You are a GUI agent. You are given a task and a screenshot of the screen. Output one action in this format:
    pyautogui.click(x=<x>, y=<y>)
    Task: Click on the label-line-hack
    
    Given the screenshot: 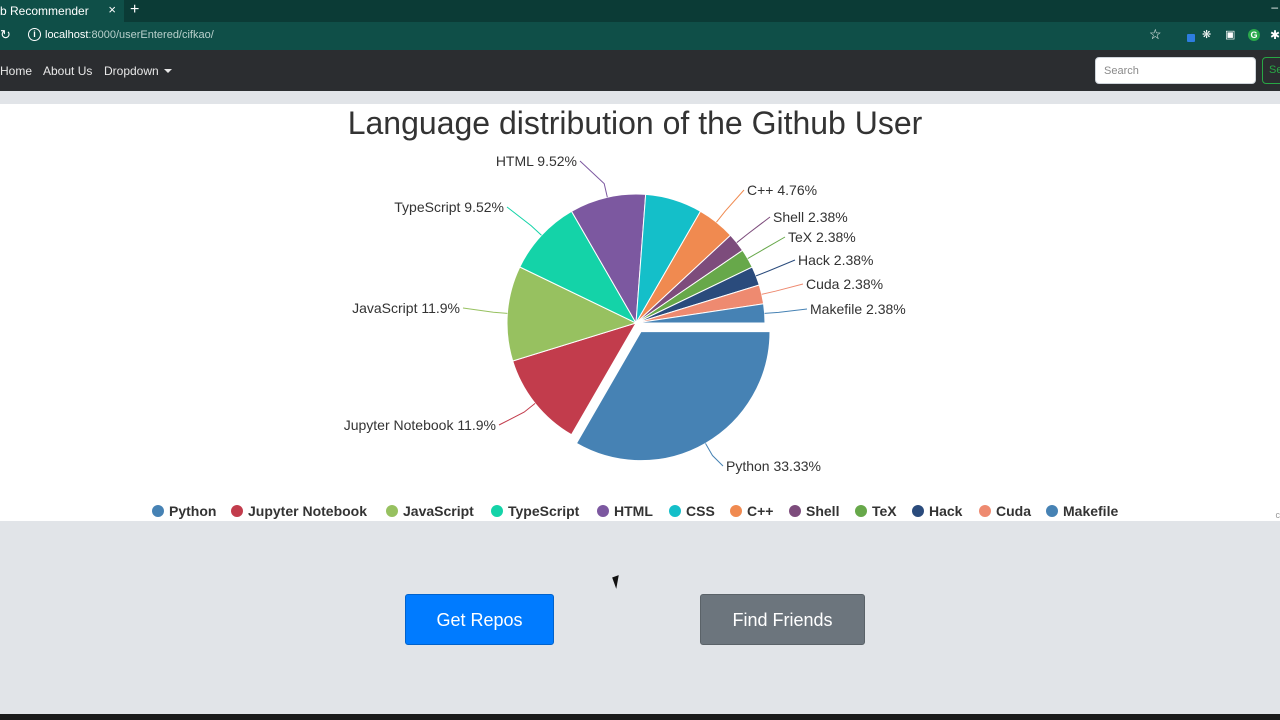 What is the action you would take?
    pyautogui.click(x=775, y=268)
    